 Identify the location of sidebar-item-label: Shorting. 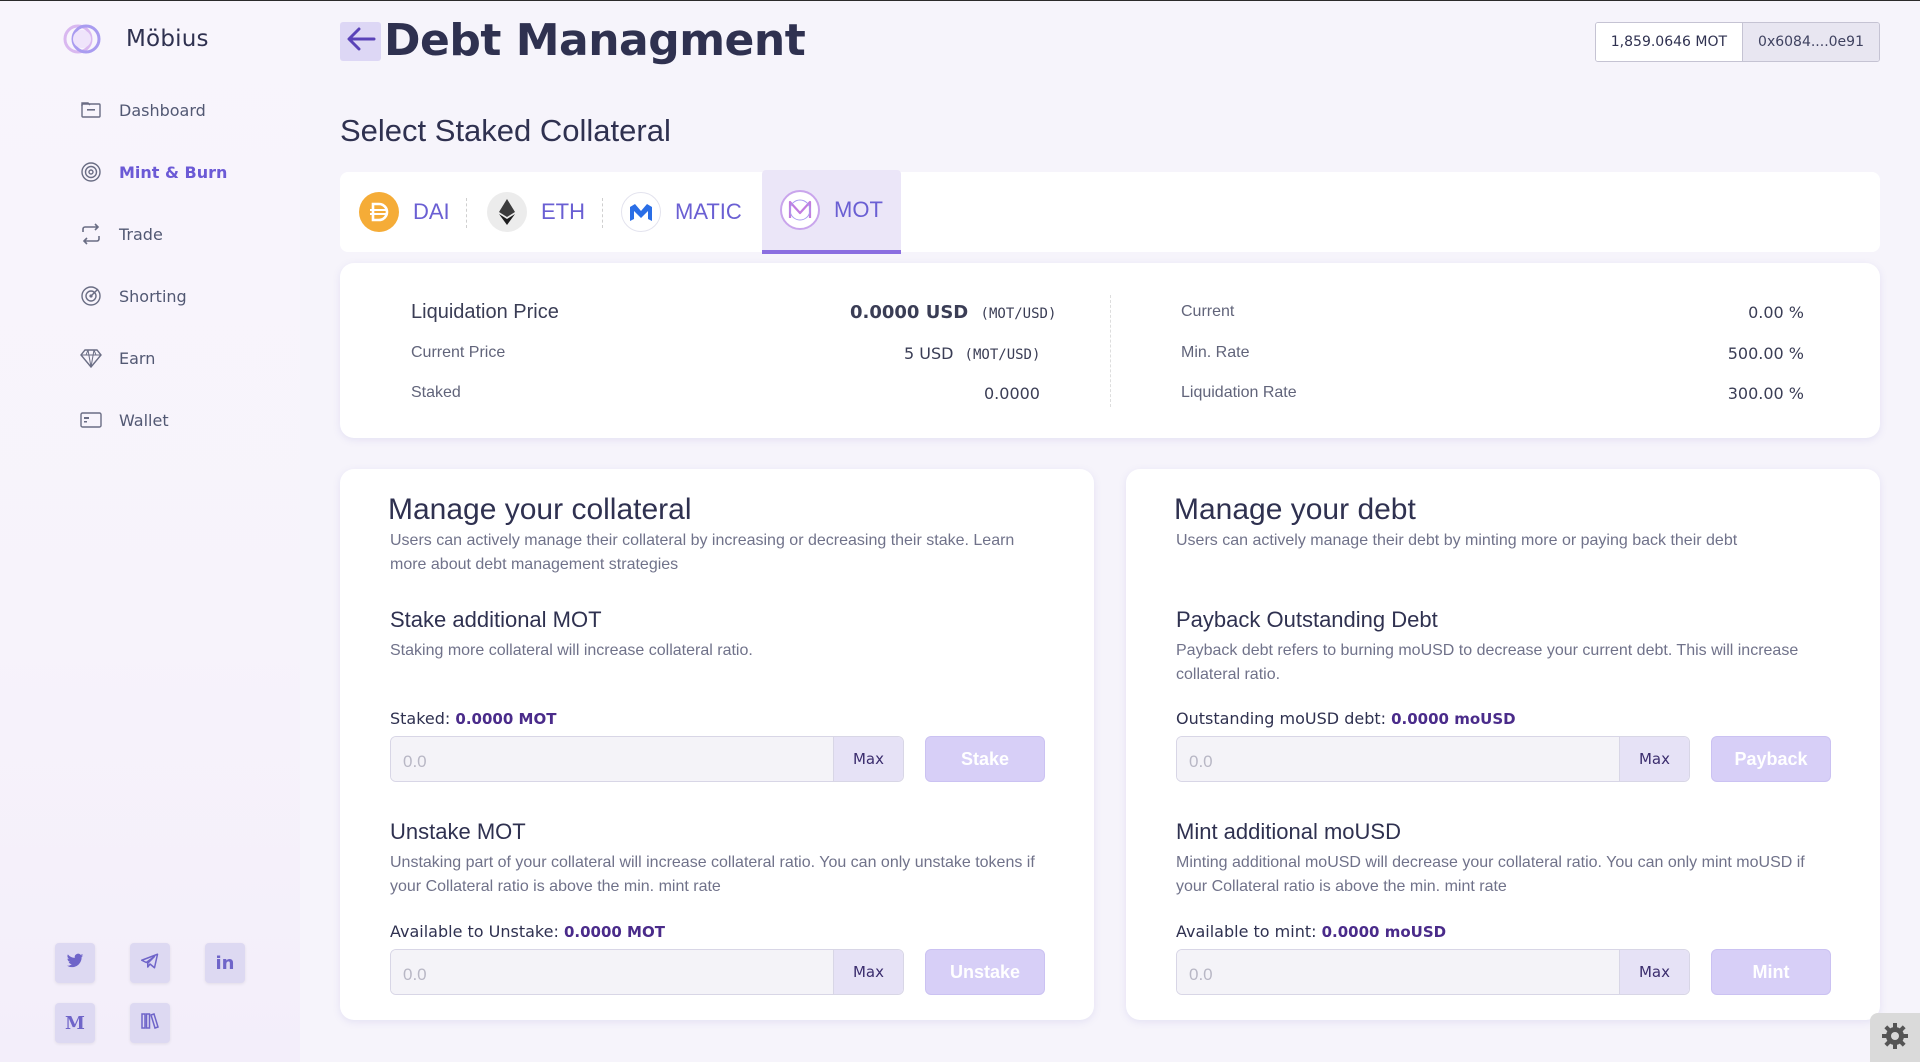
(153, 296).